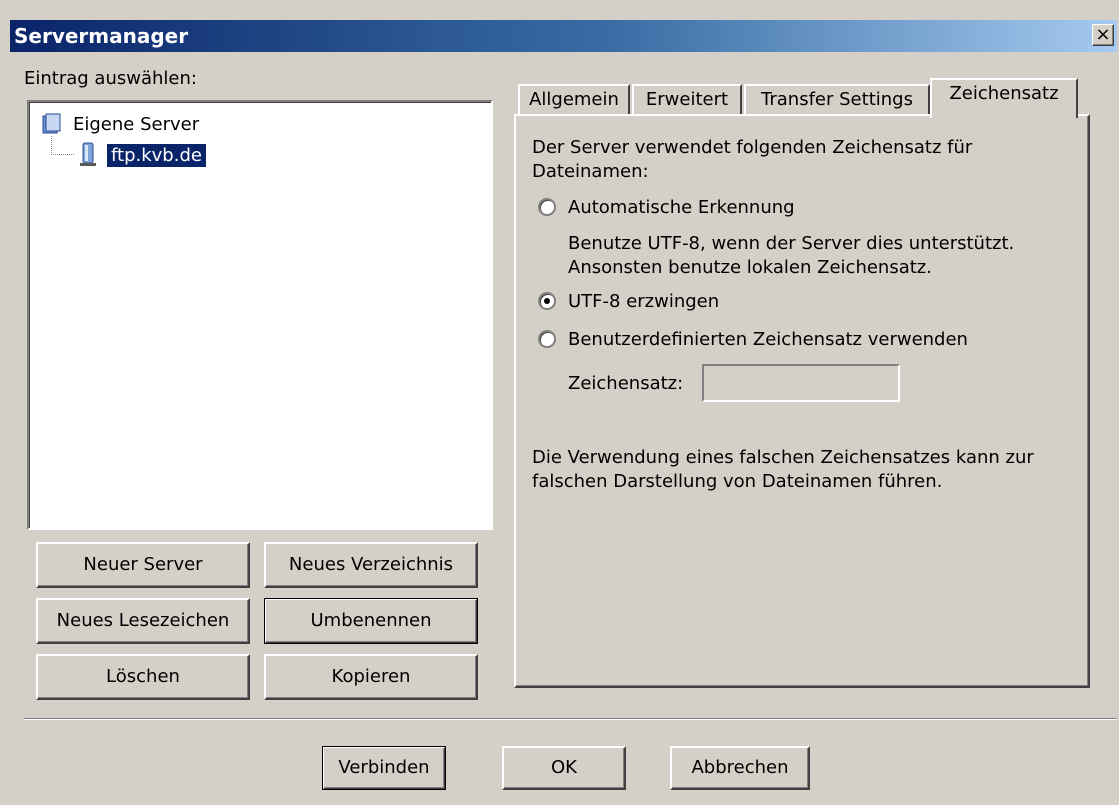 This screenshot has width=1119, height=805. I want to click on tree-child-label: ftp.kvb.de, so click(156, 155).